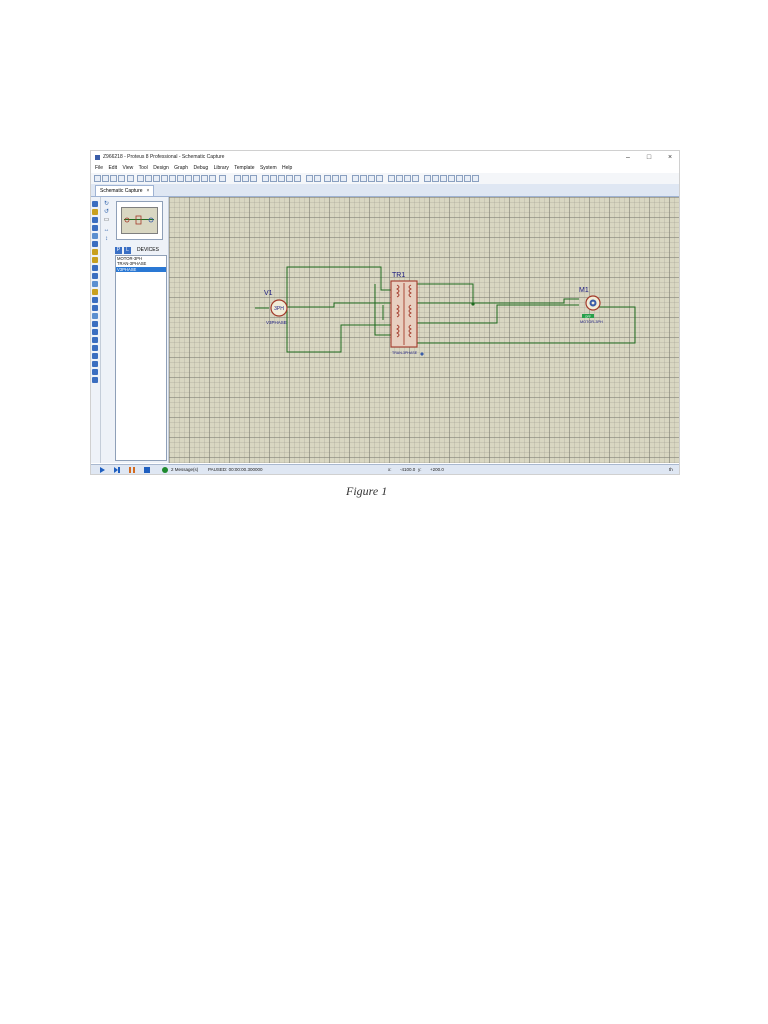  I want to click on menu-file: File, so click(99, 168).